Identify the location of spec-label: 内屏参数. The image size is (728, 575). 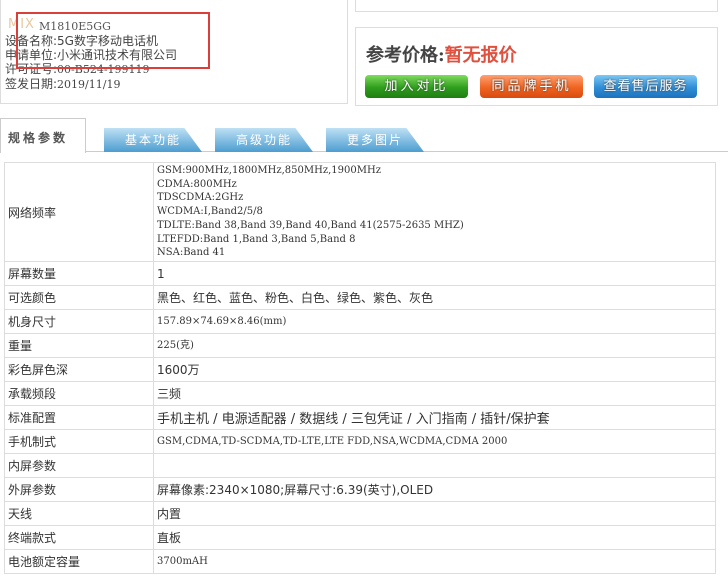
(79, 465).